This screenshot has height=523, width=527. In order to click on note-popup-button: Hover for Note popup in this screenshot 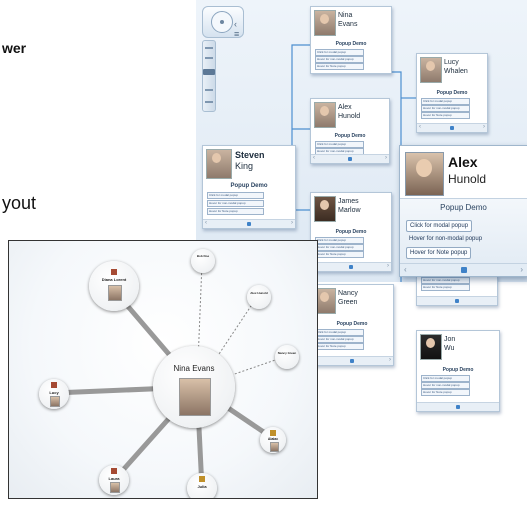, I will do `click(439, 253)`.